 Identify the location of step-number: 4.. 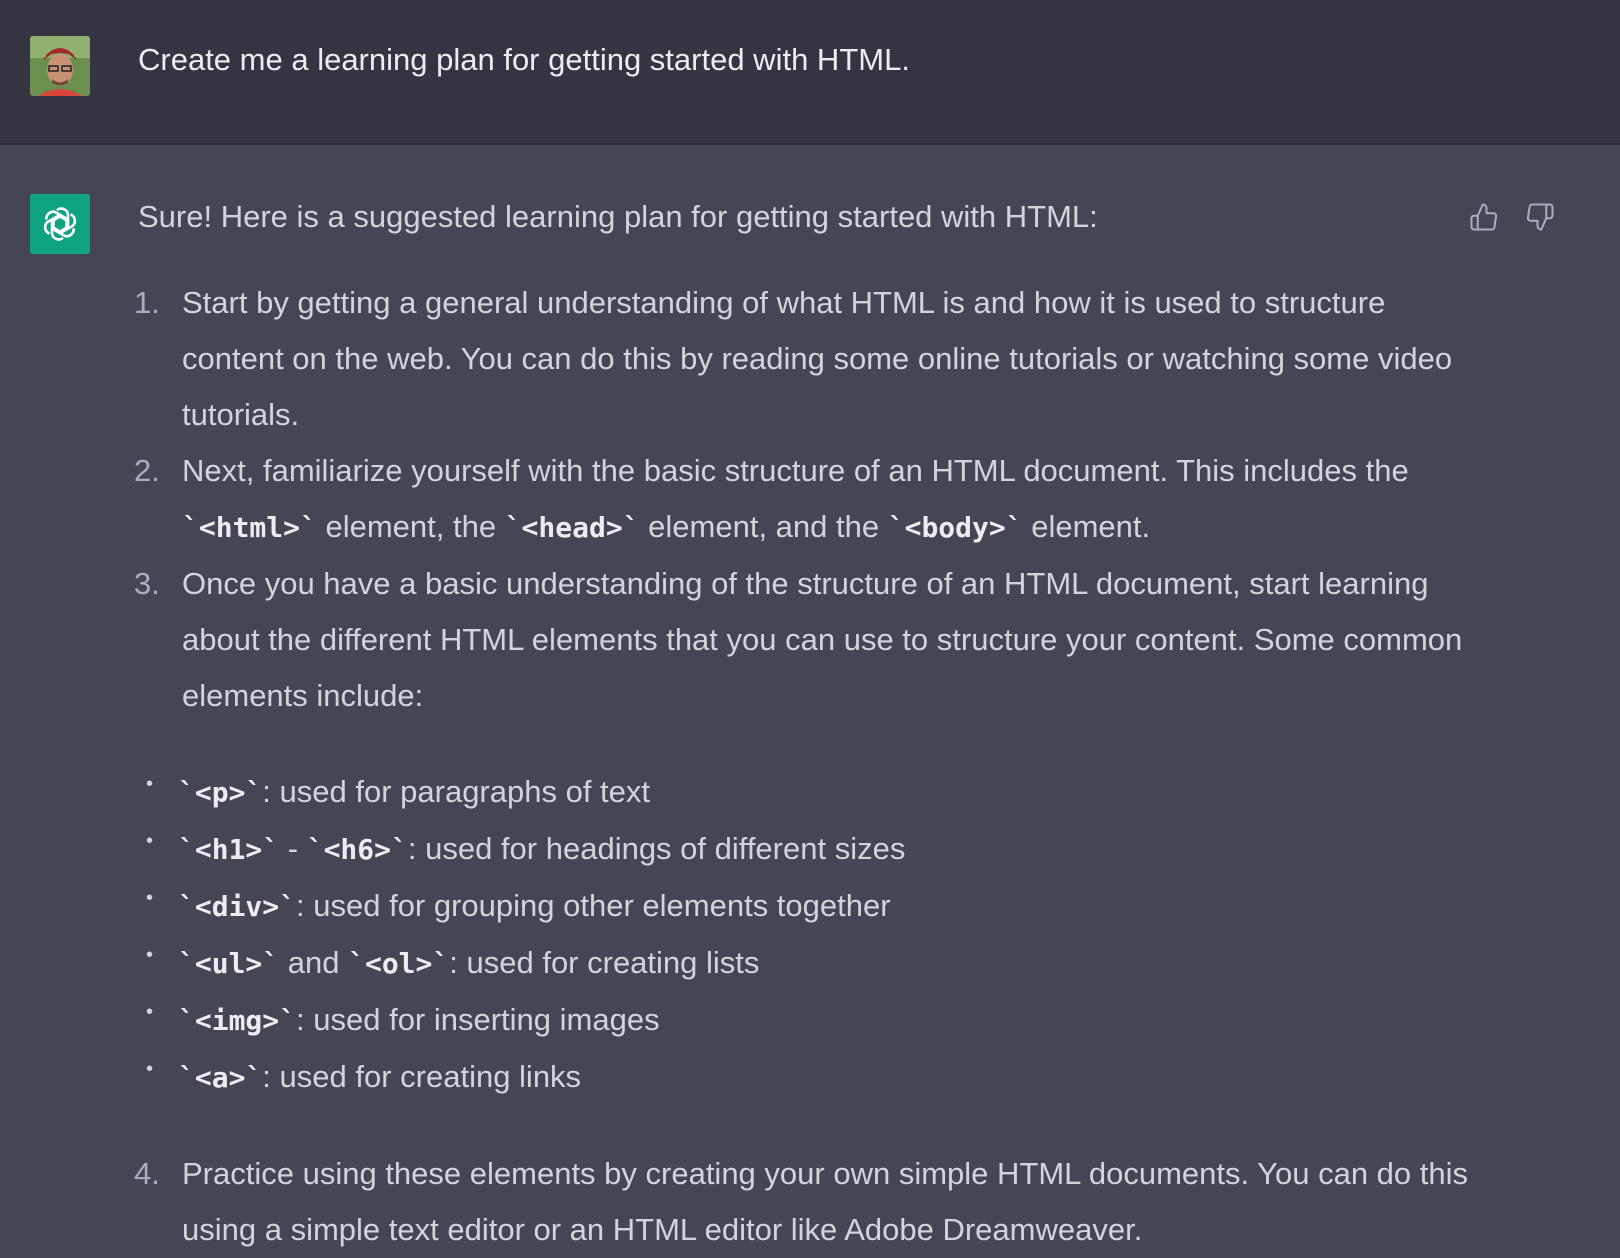
(147, 1173).